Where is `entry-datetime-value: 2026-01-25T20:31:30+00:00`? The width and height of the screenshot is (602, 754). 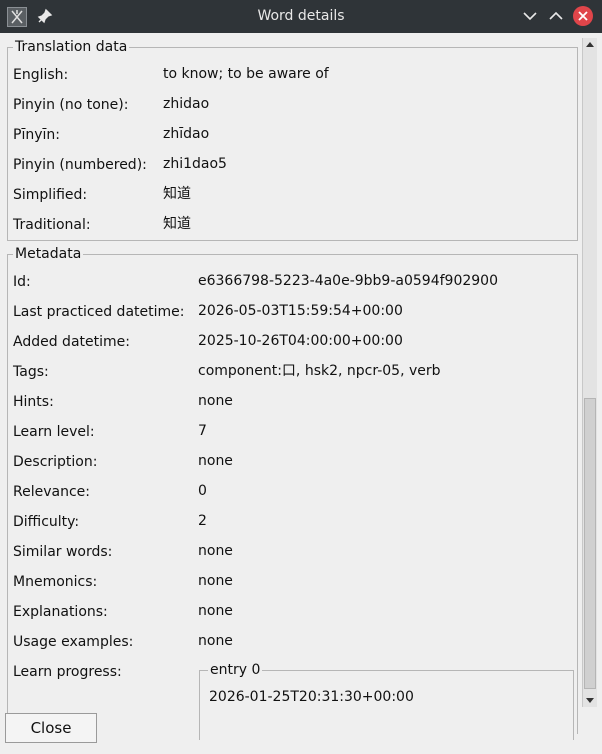 entry-datetime-value: 2026-01-25T20:31:30+00:00 is located at coordinates (311, 697).